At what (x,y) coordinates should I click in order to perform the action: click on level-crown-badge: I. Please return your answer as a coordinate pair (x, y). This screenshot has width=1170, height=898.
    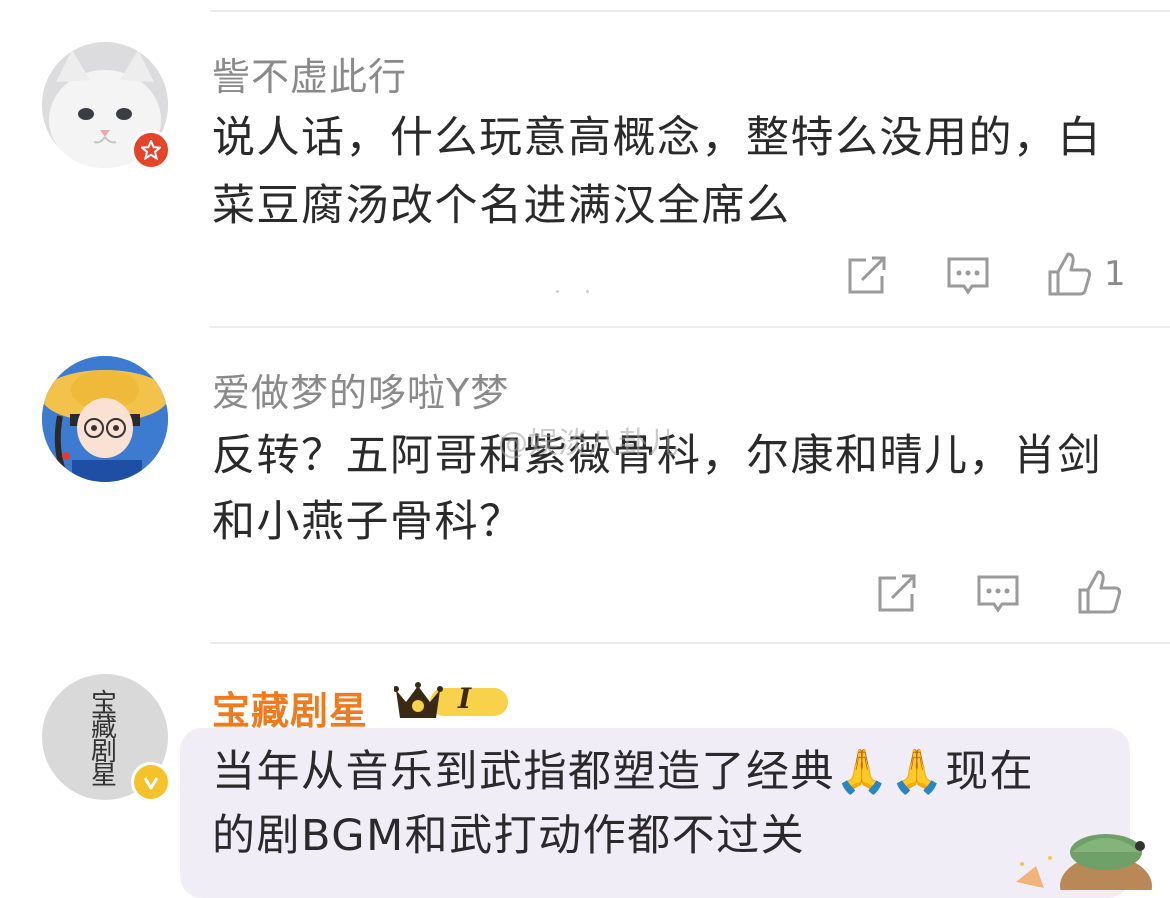
    Looking at the image, I should click on (452, 703).